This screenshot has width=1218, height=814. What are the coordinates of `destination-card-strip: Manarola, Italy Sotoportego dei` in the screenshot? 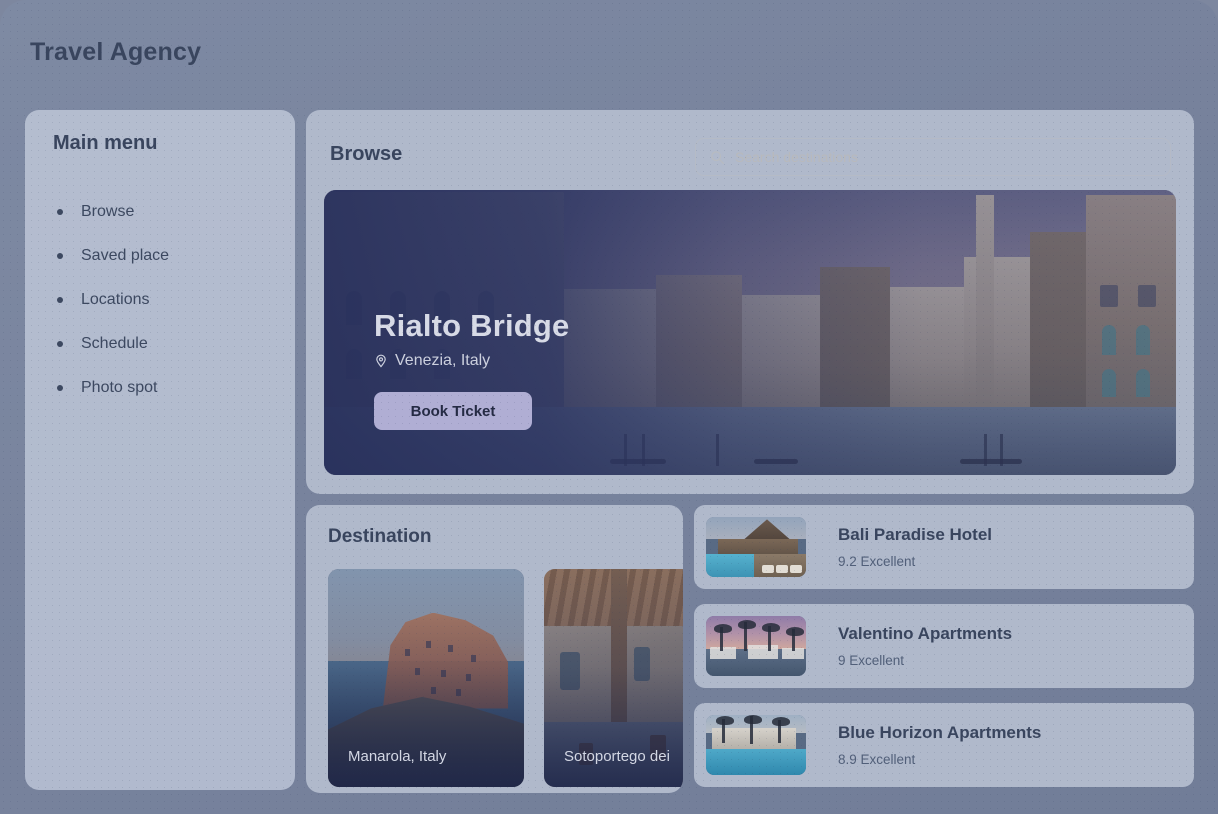 It's located at (505, 678).